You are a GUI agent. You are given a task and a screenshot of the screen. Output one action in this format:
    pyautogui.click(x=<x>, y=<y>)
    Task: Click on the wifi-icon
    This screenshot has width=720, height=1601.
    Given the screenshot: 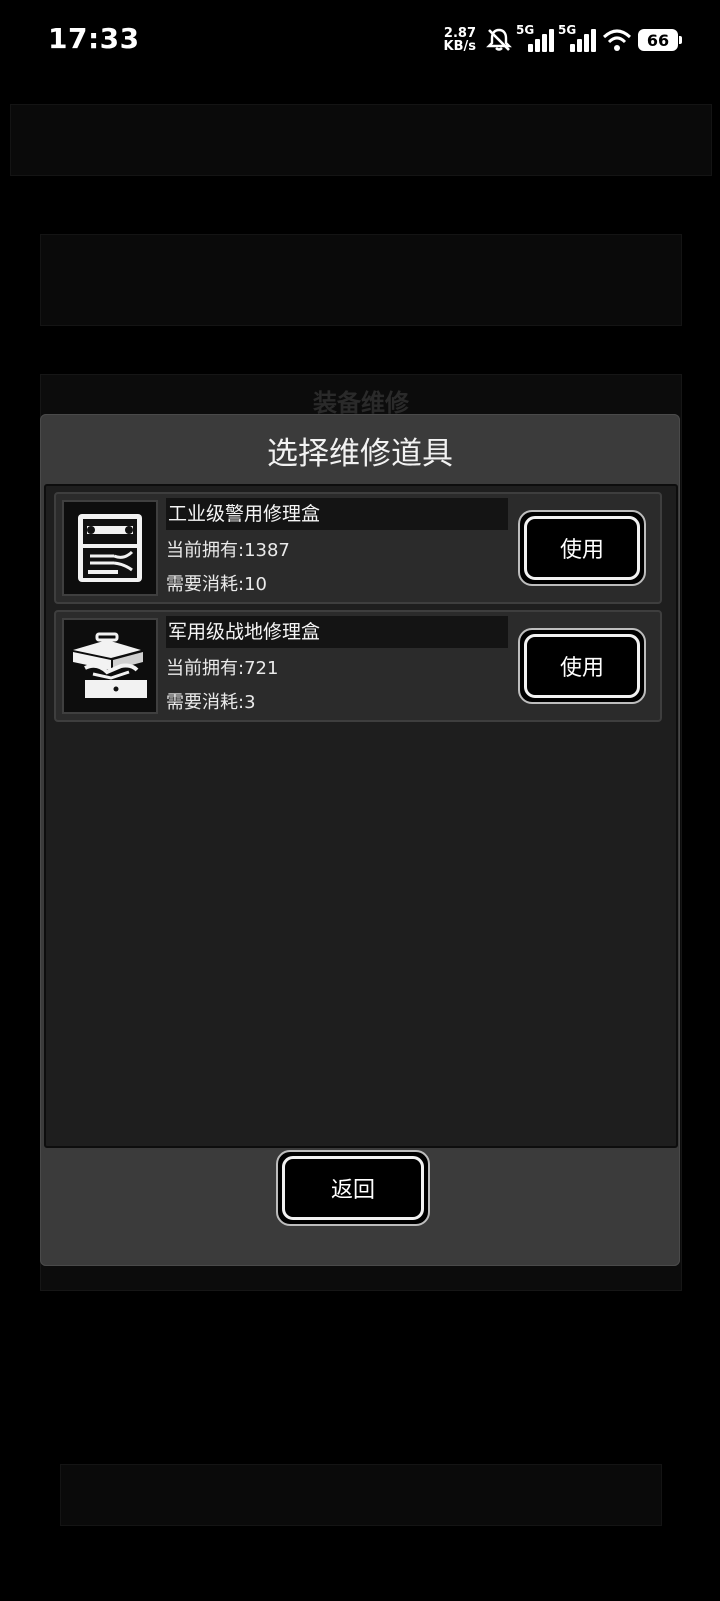 What is the action you would take?
    pyautogui.click(x=617, y=40)
    